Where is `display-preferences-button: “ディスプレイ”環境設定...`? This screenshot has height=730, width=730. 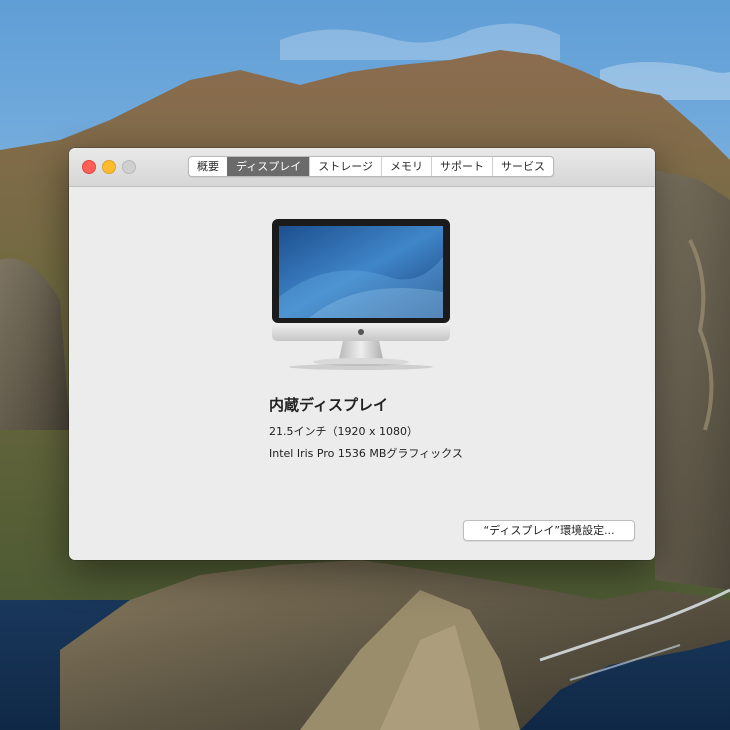
display-preferences-button: “ディスプレイ”環境設定... is located at coordinates (549, 530).